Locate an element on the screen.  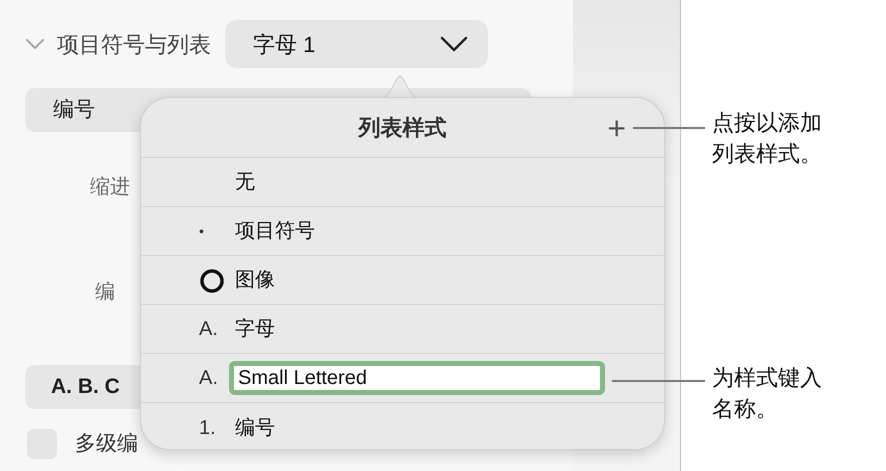
list-marker: 1. is located at coordinates (208, 428).